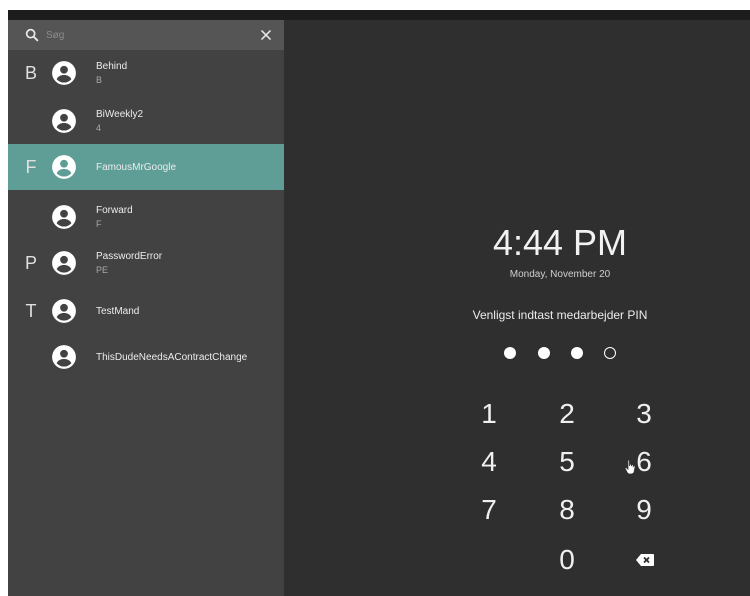  What do you see at coordinates (630, 467) in the screenshot?
I see `hand-cursor-icon` at bounding box center [630, 467].